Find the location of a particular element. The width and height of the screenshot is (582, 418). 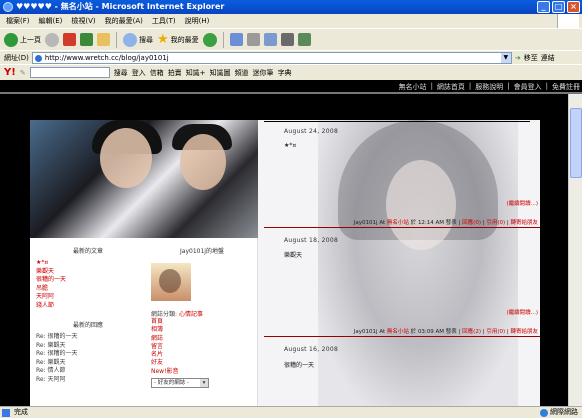

post-date: August 18, 2008 is located at coordinates (311, 240).